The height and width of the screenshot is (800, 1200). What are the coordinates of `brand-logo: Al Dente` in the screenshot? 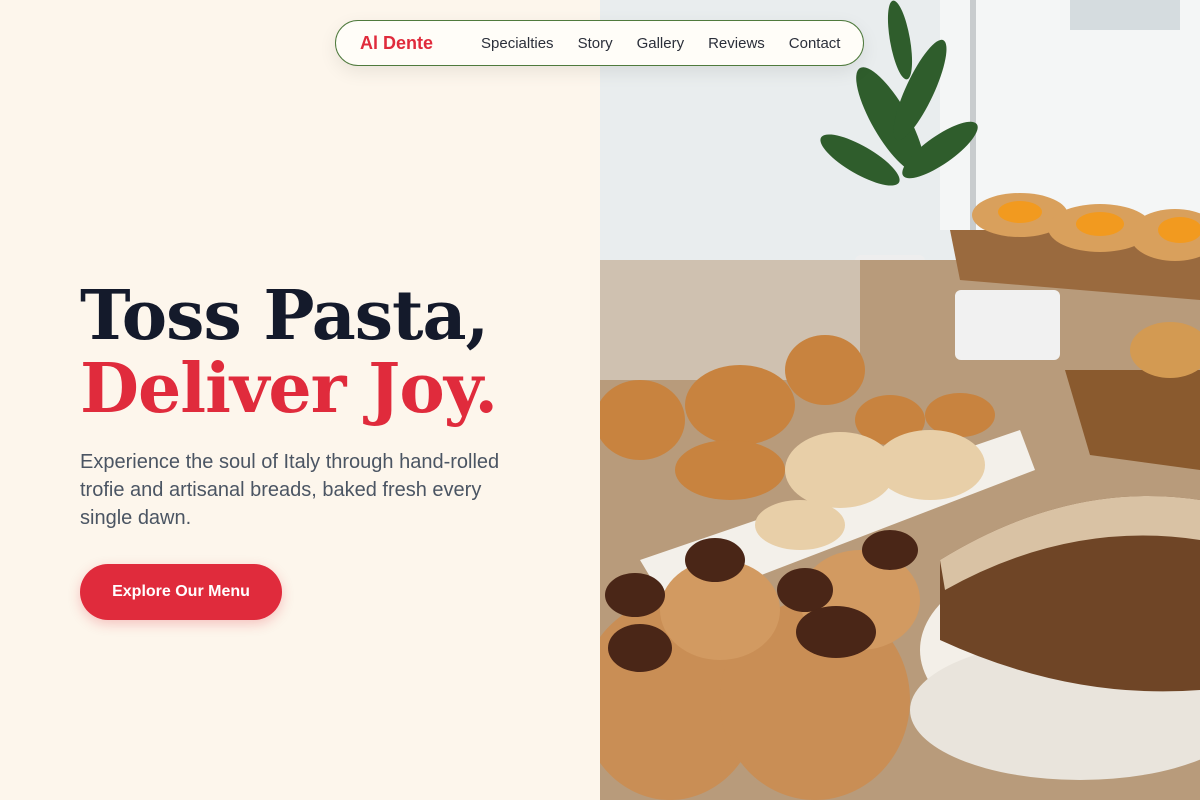 It's located at (396, 43).